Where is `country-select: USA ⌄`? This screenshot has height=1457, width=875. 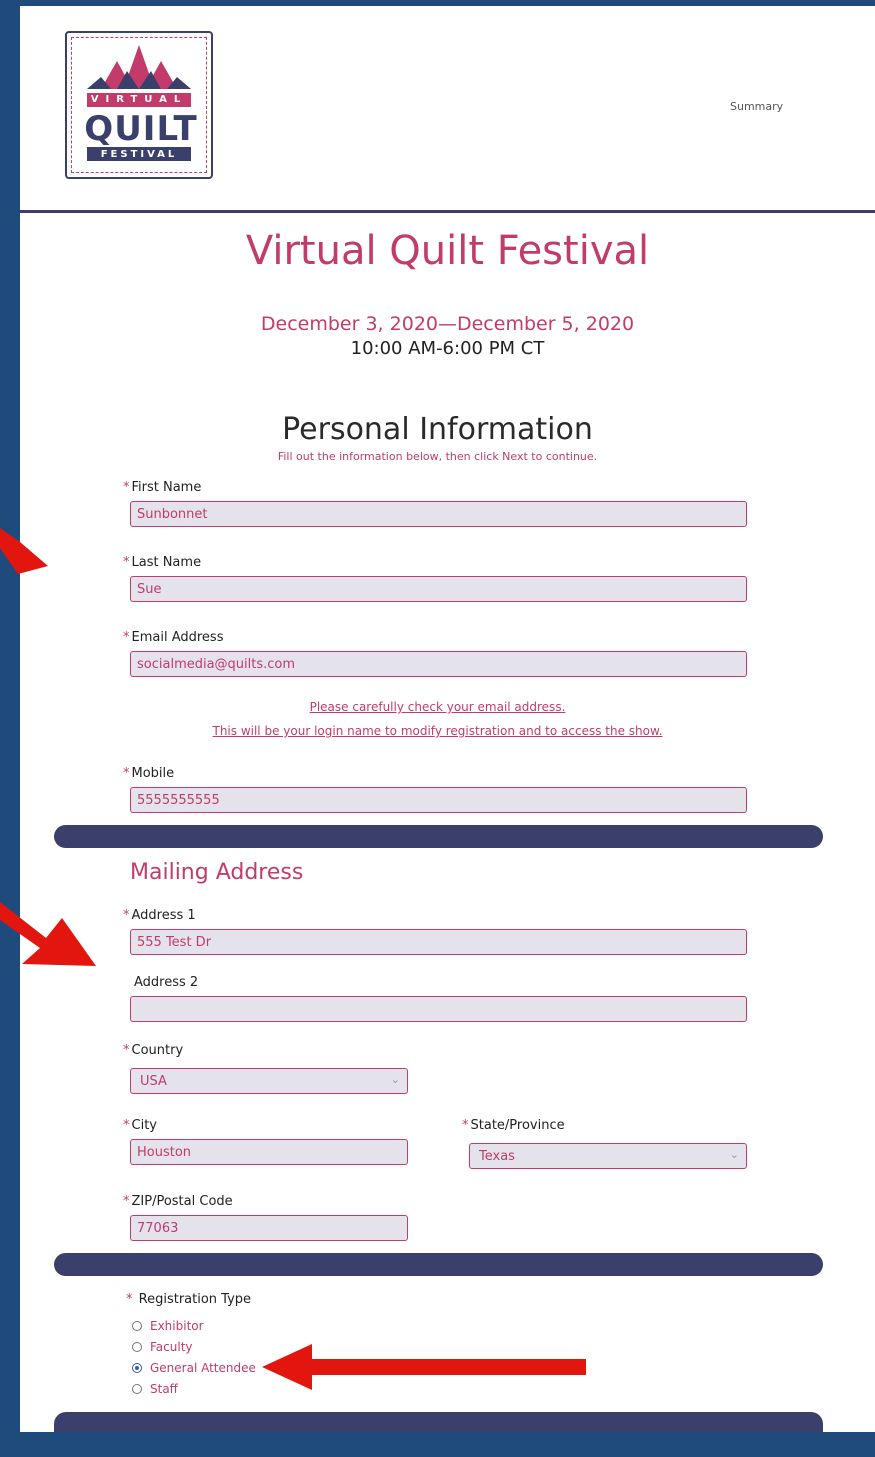
country-select: USA ⌄ is located at coordinates (269, 1081).